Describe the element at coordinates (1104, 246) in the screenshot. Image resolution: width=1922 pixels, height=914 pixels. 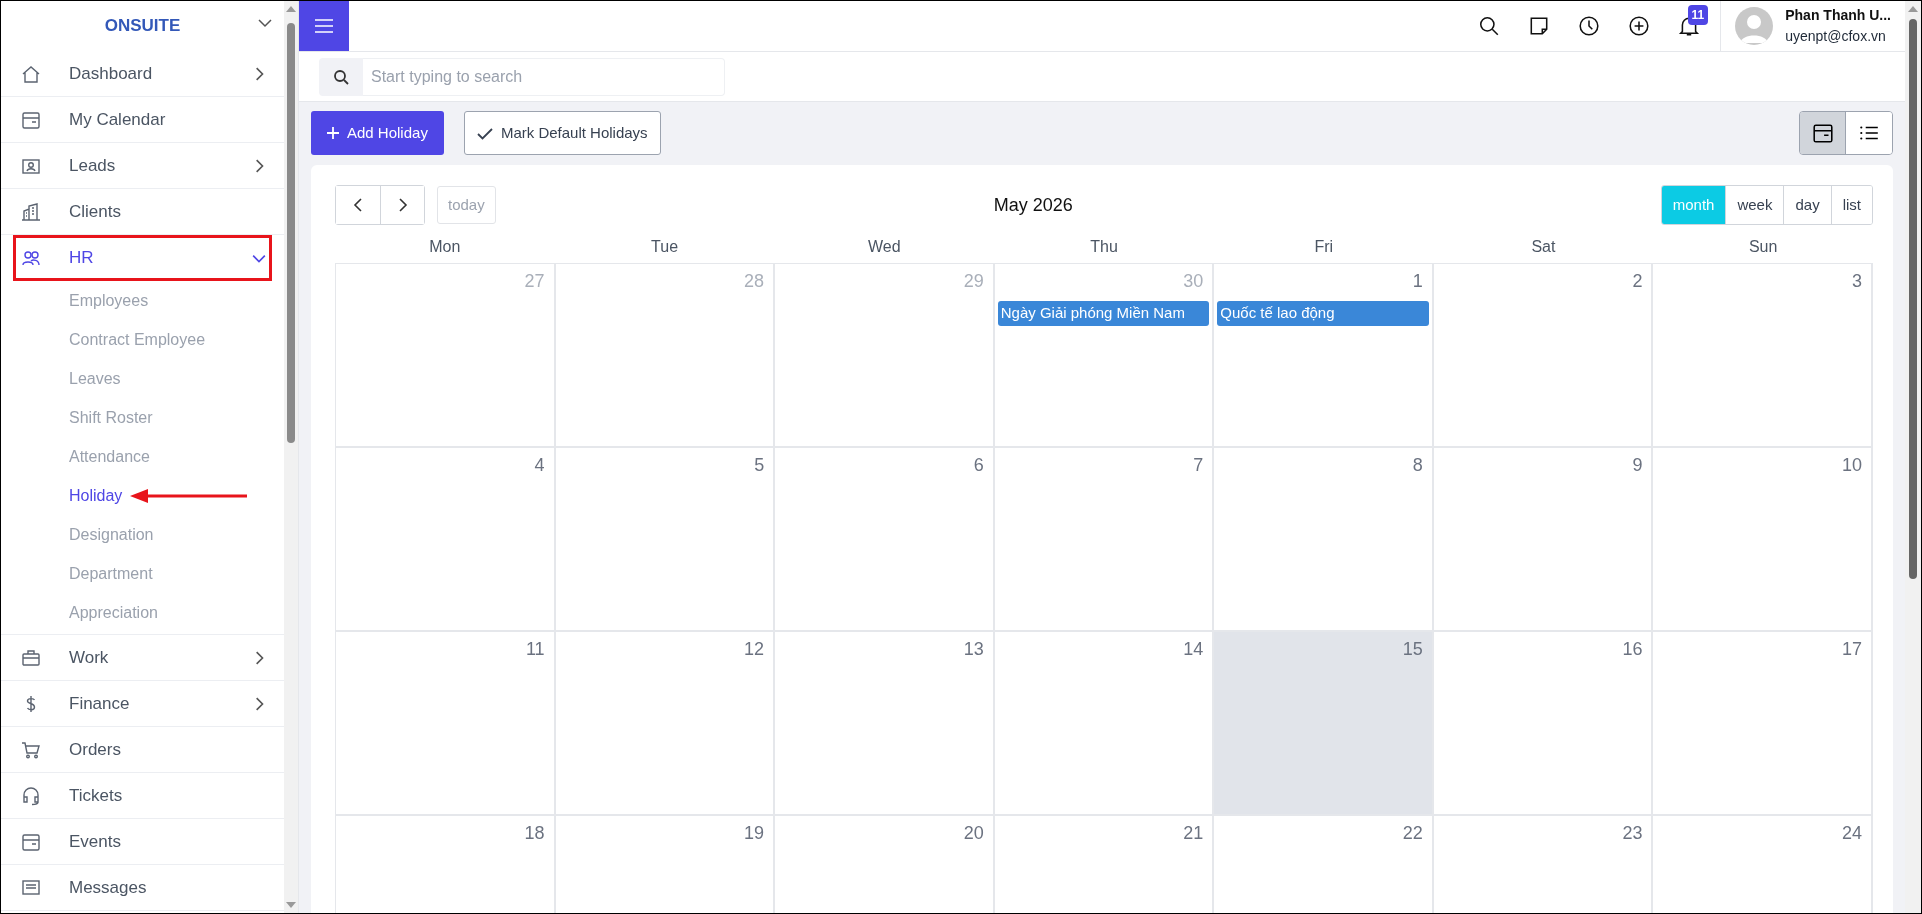
I see `weekday-header: Thu` at that location.